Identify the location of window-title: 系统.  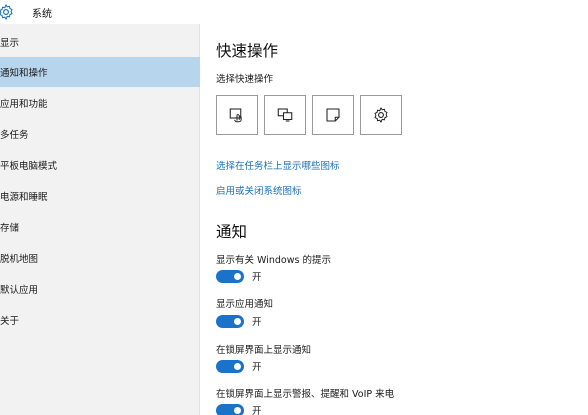
(42, 14).